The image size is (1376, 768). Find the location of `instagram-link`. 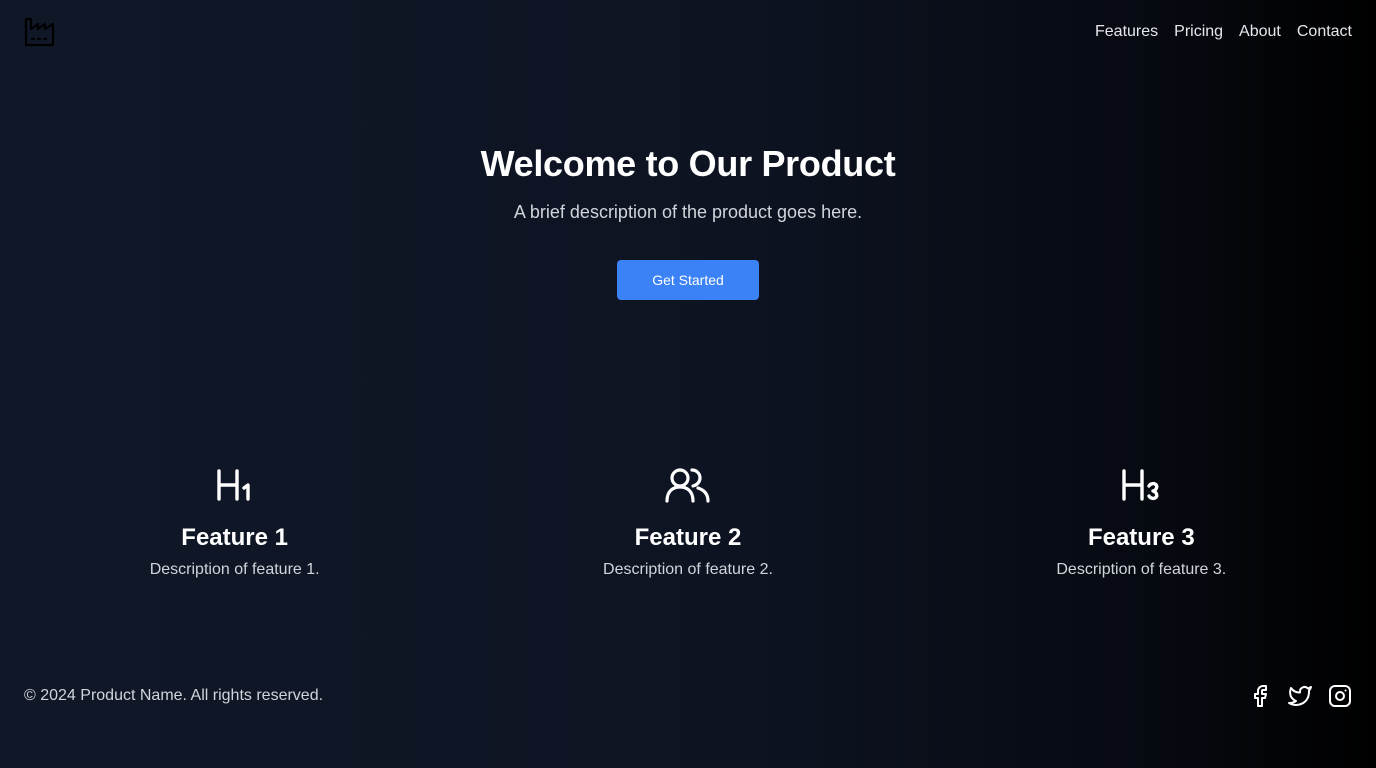

instagram-link is located at coordinates (1340, 696).